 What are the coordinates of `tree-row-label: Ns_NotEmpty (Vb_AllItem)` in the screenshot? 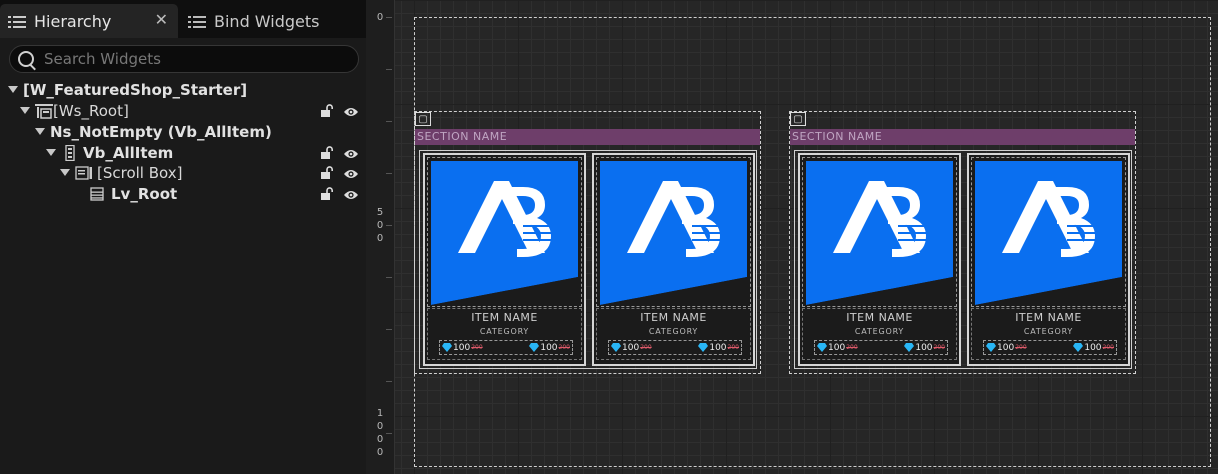 It's located at (161, 131).